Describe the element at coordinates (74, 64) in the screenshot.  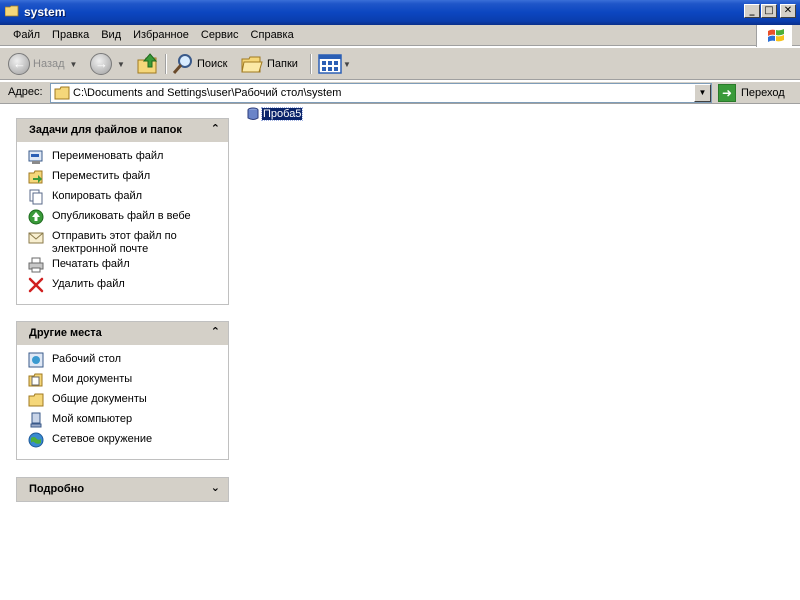
I see `back-dropdown-icon: ▼` at that location.